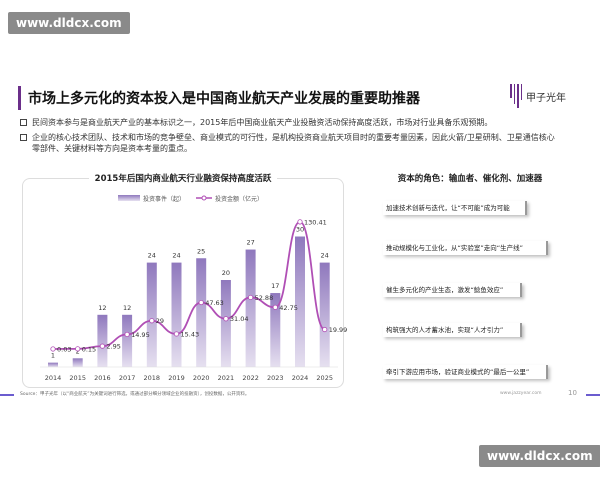 The width and height of the screenshot is (600, 480). What do you see at coordinates (324, 378) in the screenshot?
I see `x-tick-label: 2025` at bounding box center [324, 378].